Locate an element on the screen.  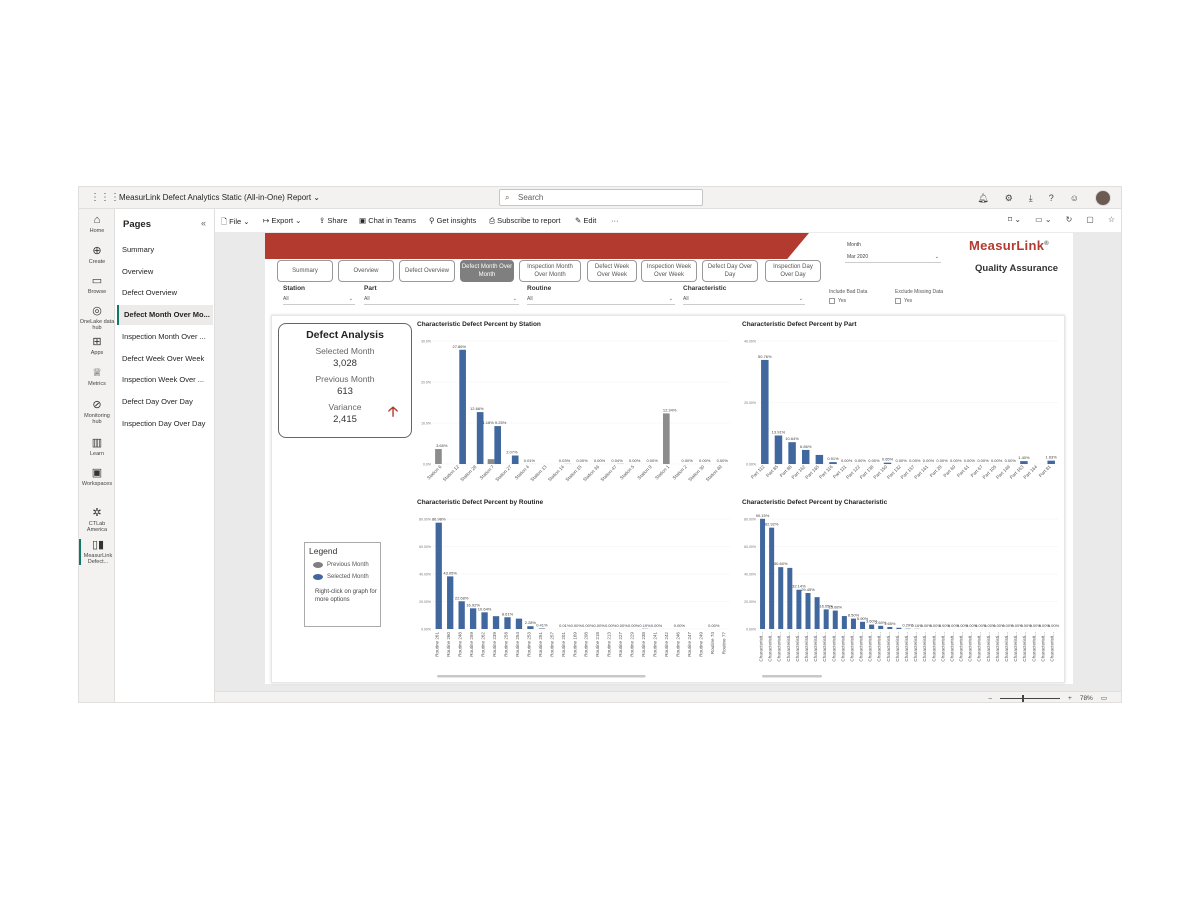
fit-page-icon: ▭ is located at coordinates (1104, 698).